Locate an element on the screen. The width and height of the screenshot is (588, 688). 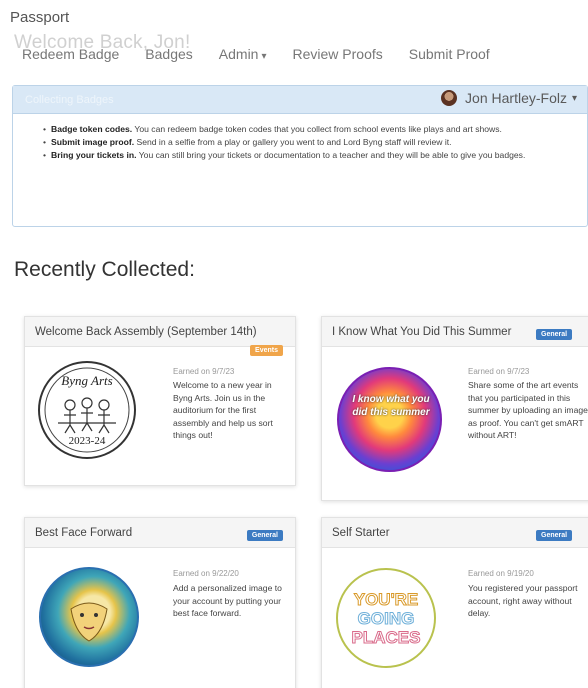
recently-collected-title: Recently Collected: is located at coordinates (104, 269).